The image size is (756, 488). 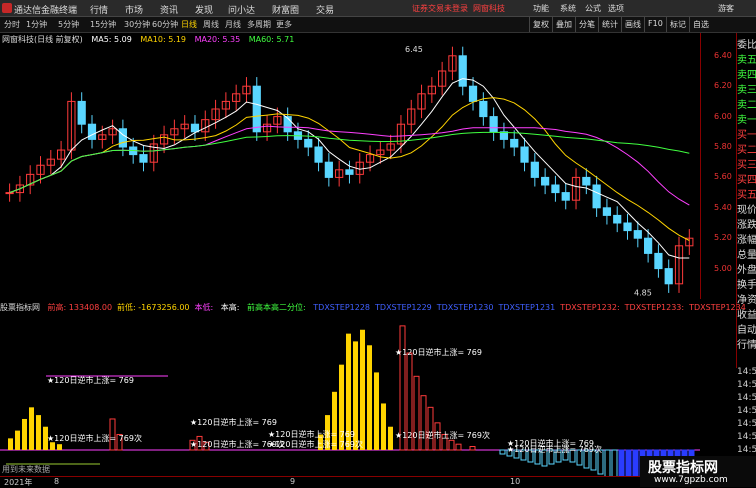 What do you see at coordinates (746, 75) in the screenshot?
I see `side-item: 卖四` at bounding box center [746, 75].